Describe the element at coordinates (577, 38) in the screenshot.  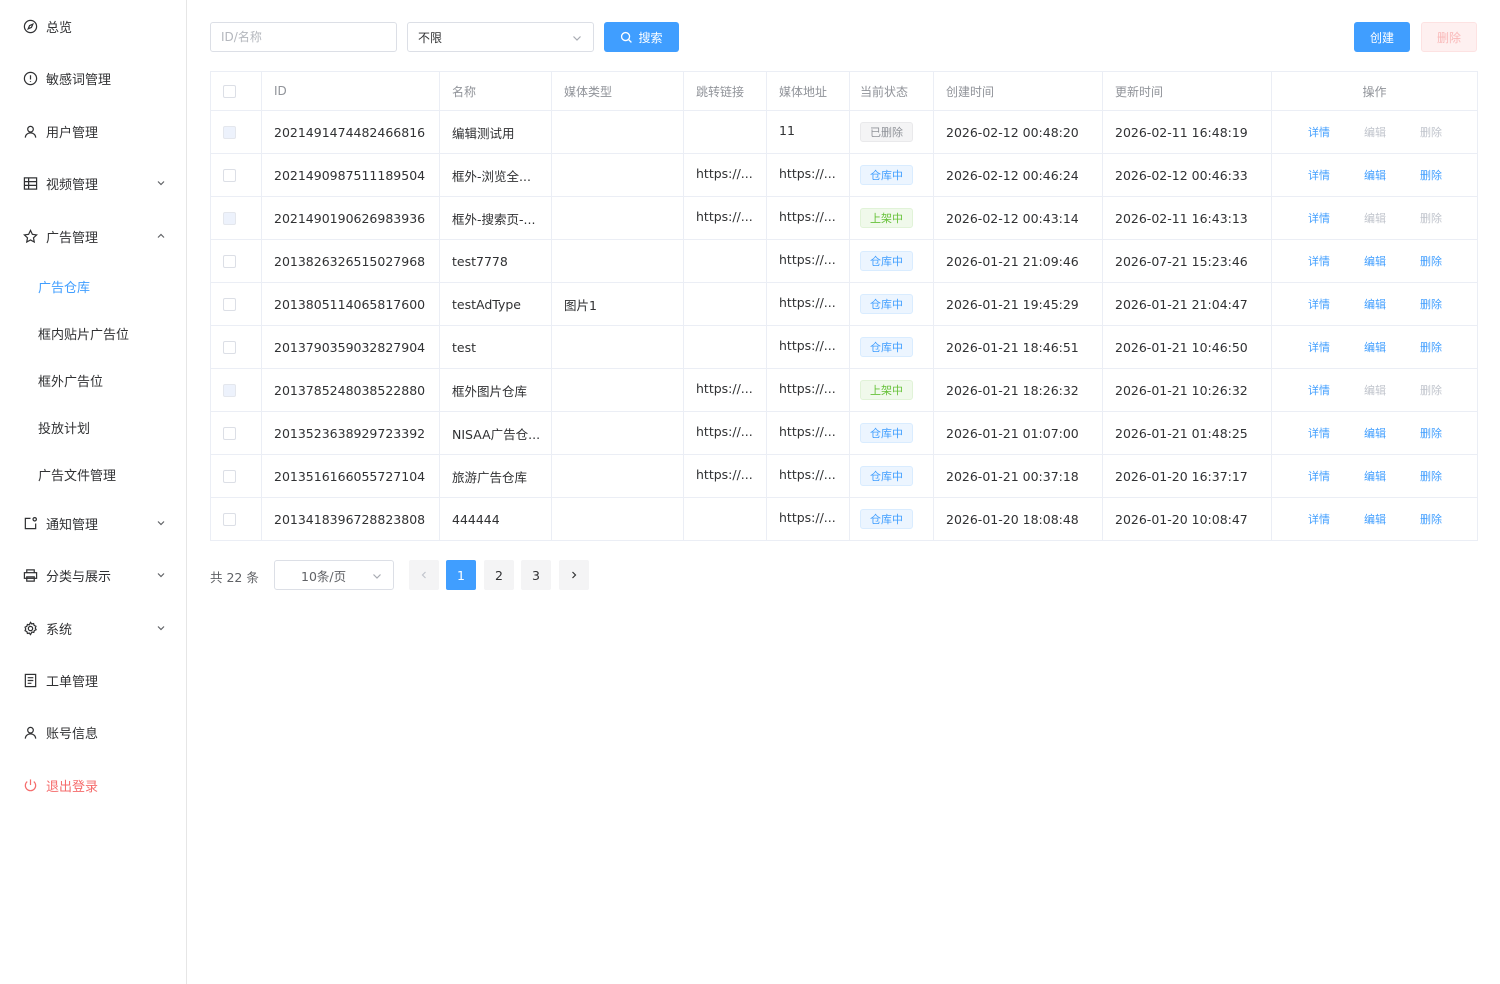
I see `chevron-down-icon` at that location.